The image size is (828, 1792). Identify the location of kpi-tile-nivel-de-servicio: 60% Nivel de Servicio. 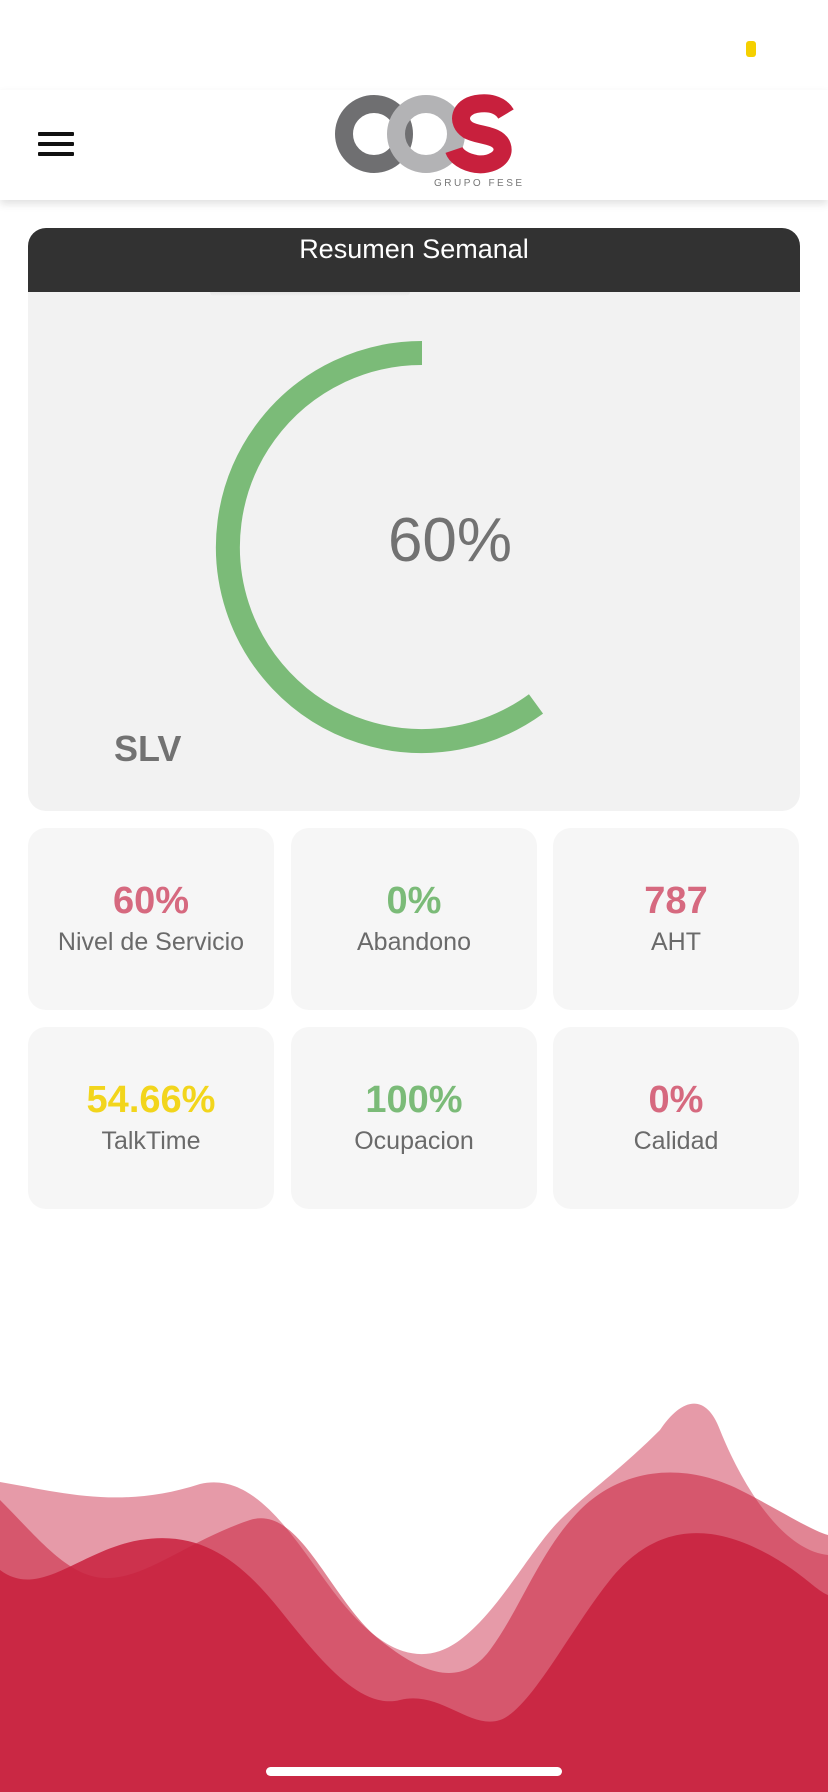
(151, 919).